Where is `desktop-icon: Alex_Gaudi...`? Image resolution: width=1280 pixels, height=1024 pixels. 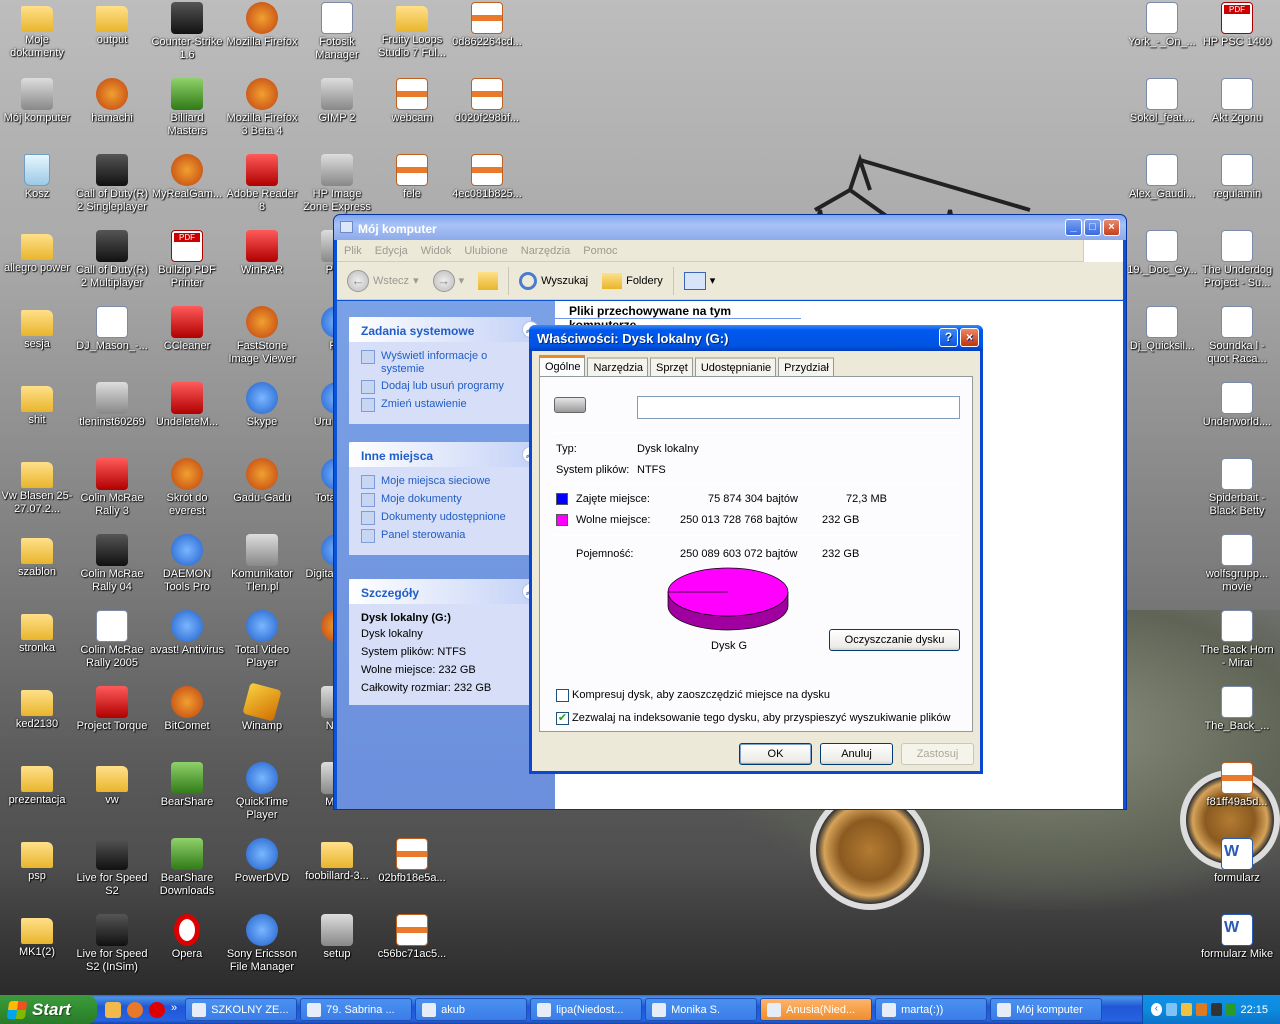
desktop-icon: Alex_Gaudi... is located at coordinates (1162, 177).